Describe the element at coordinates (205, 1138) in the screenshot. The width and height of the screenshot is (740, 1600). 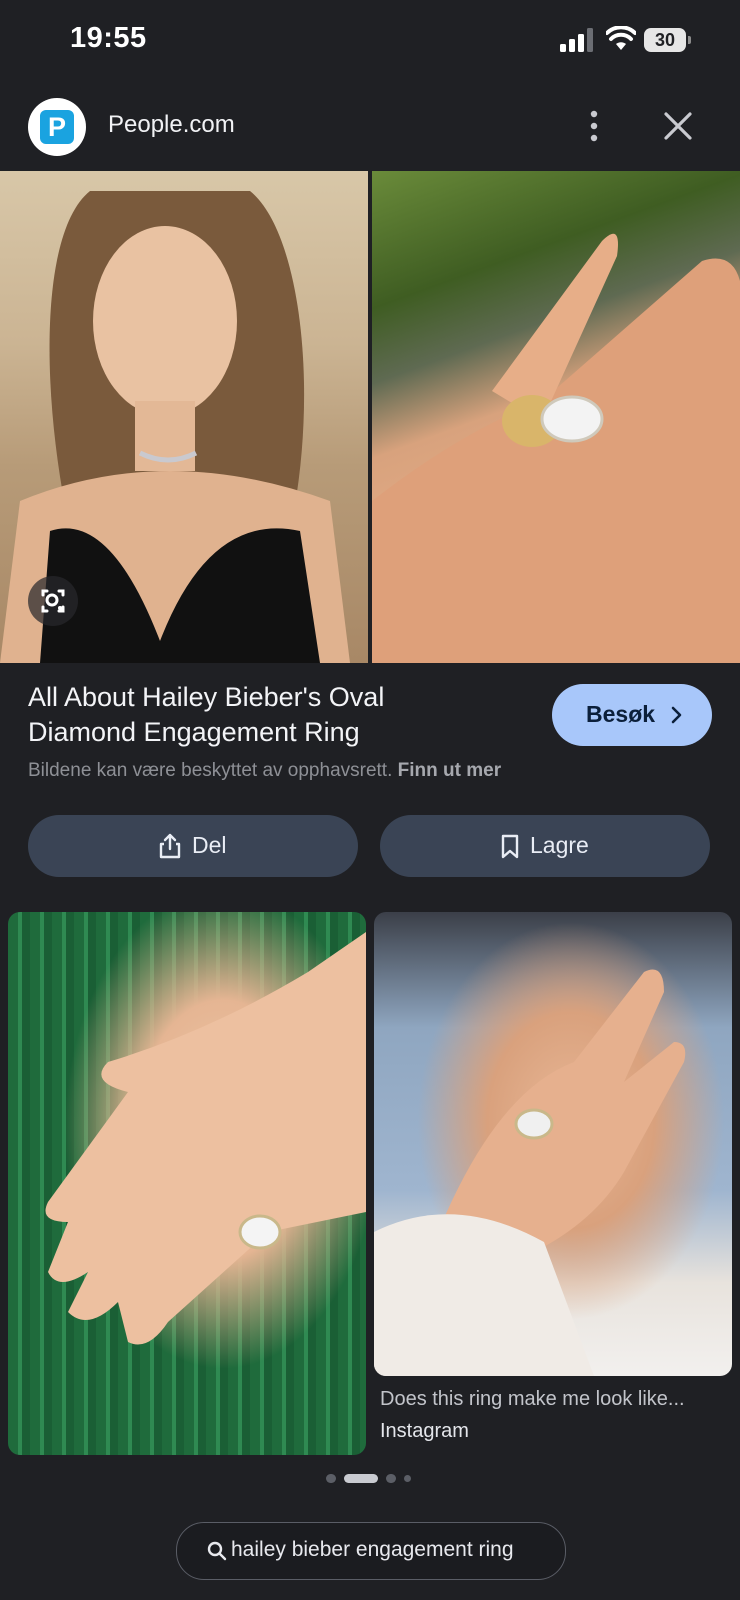
I see `green-dress-hand-illustration` at that location.